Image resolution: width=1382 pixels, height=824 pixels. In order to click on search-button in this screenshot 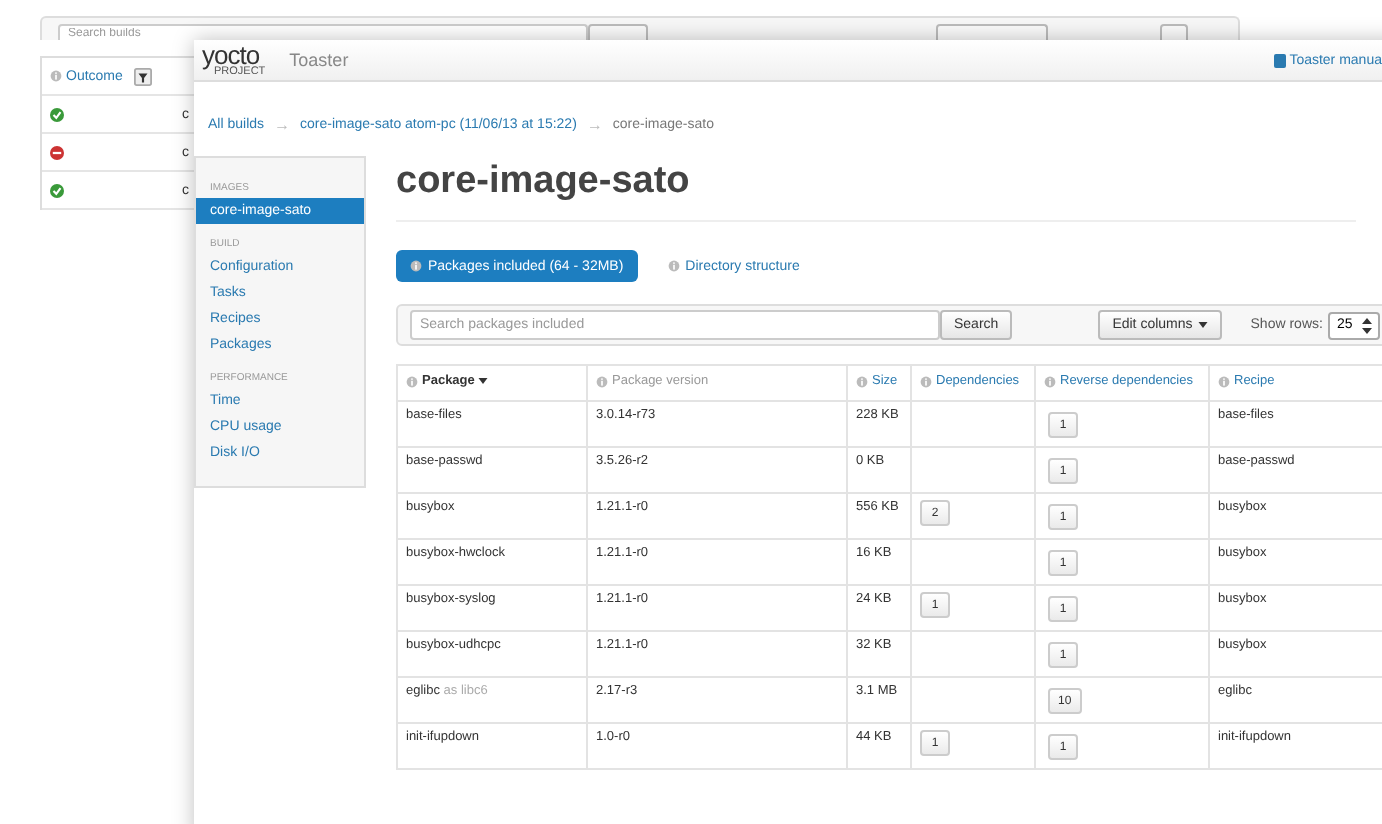, I will do `click(618, 32)`.